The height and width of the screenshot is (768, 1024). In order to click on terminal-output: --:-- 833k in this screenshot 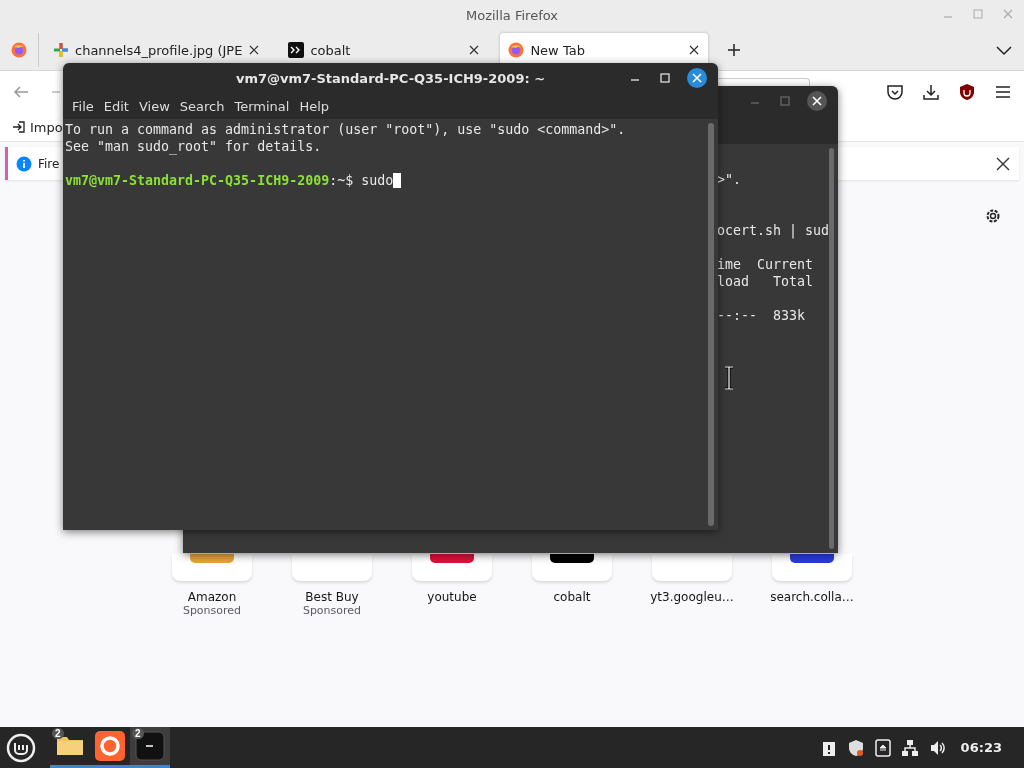, I will do `click(761, 315)`.